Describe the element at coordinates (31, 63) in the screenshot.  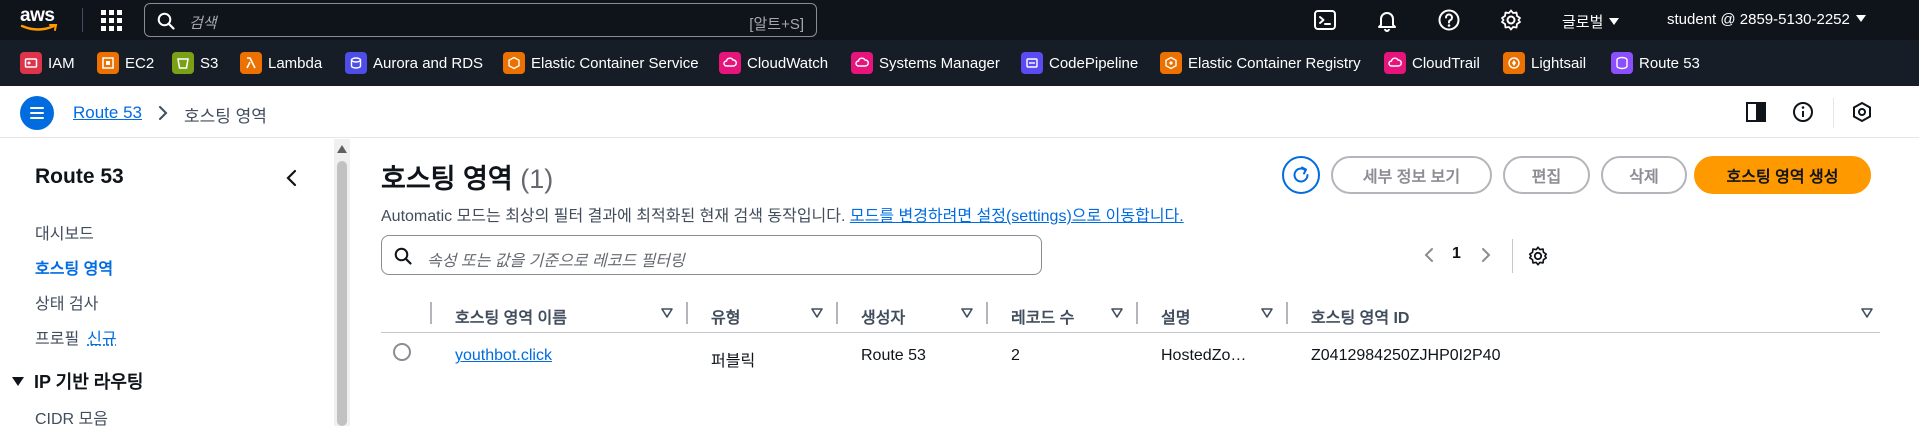
I see `iam-icon` at that location.